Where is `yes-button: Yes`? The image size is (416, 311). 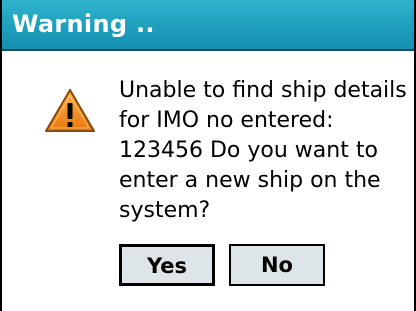
yes-button: Yes is located at coordinates (167, 265).